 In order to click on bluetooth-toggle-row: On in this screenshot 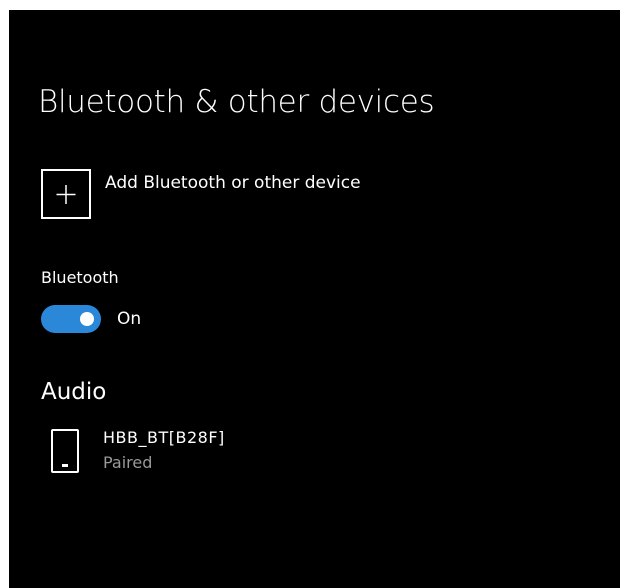, I will do `click(91, 319)`.